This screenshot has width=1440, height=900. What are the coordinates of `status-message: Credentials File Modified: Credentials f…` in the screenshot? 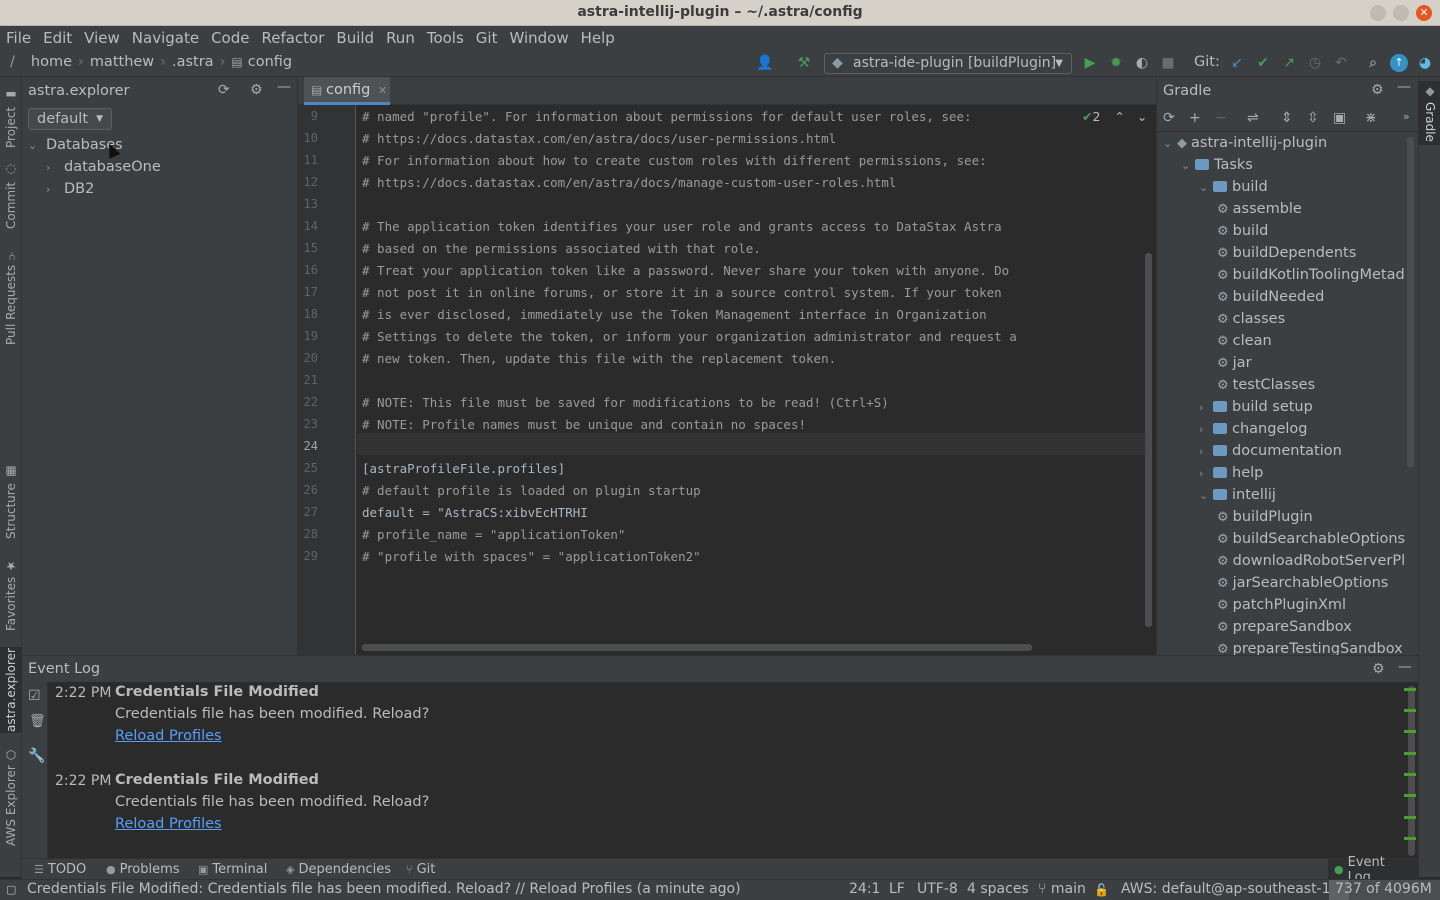 It's located at (384, 889).